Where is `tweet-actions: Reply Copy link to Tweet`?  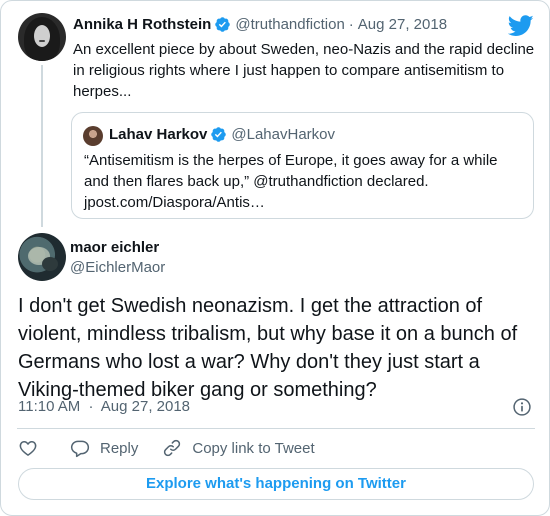 tweet-actions: Reply Copy link to Tweet is located at coordinates (166, 448).